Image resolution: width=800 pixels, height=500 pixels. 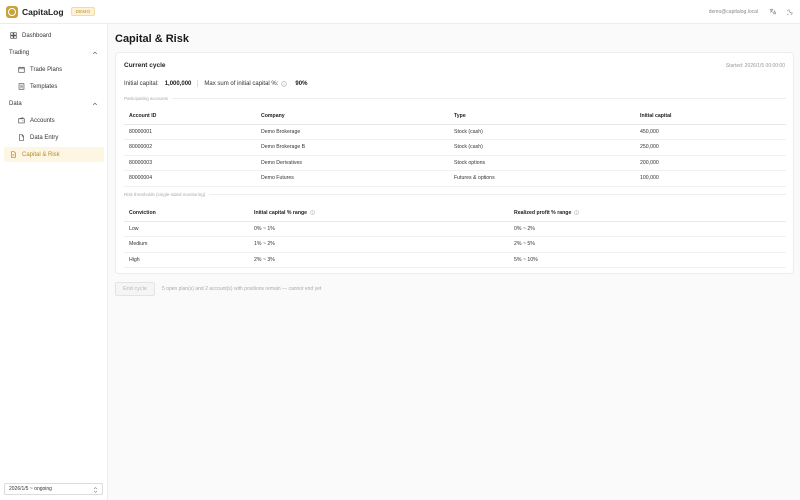 What do you see at coordinates (46, 69) in the screenshot?
I see `sidebar-item-label: Trade Plans` at bounding box center [46, 69].